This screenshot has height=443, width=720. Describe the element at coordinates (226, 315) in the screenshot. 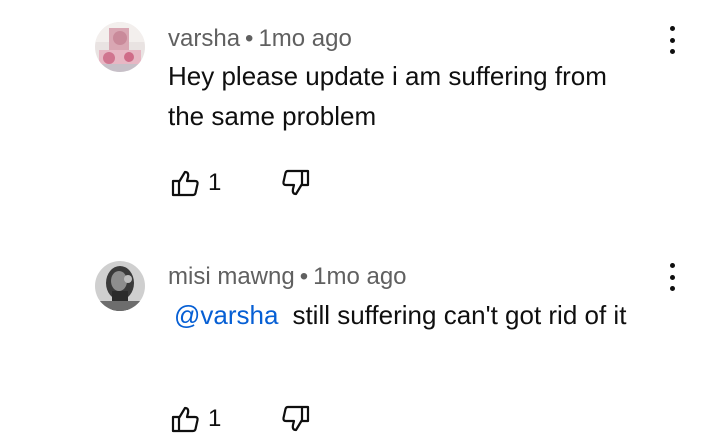

I see `mention-link: @varsha` at that location.